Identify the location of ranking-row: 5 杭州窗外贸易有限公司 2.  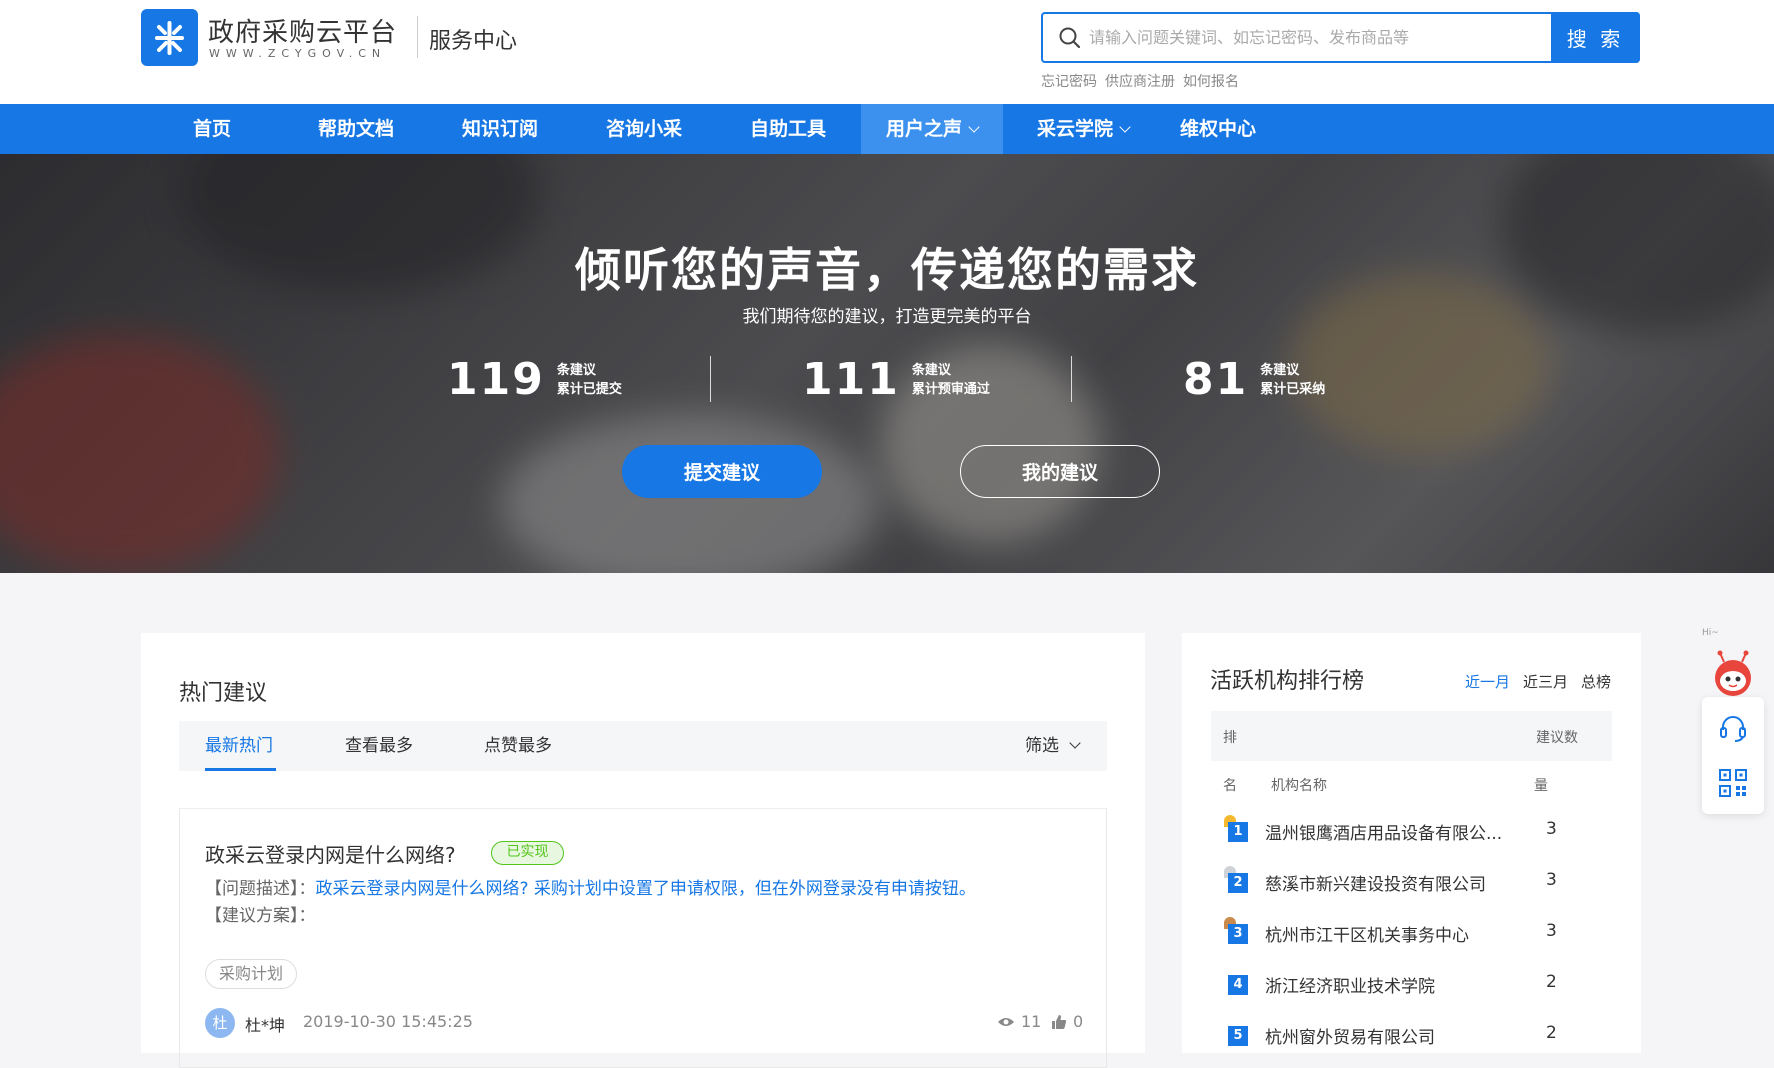
(1411, 1037).